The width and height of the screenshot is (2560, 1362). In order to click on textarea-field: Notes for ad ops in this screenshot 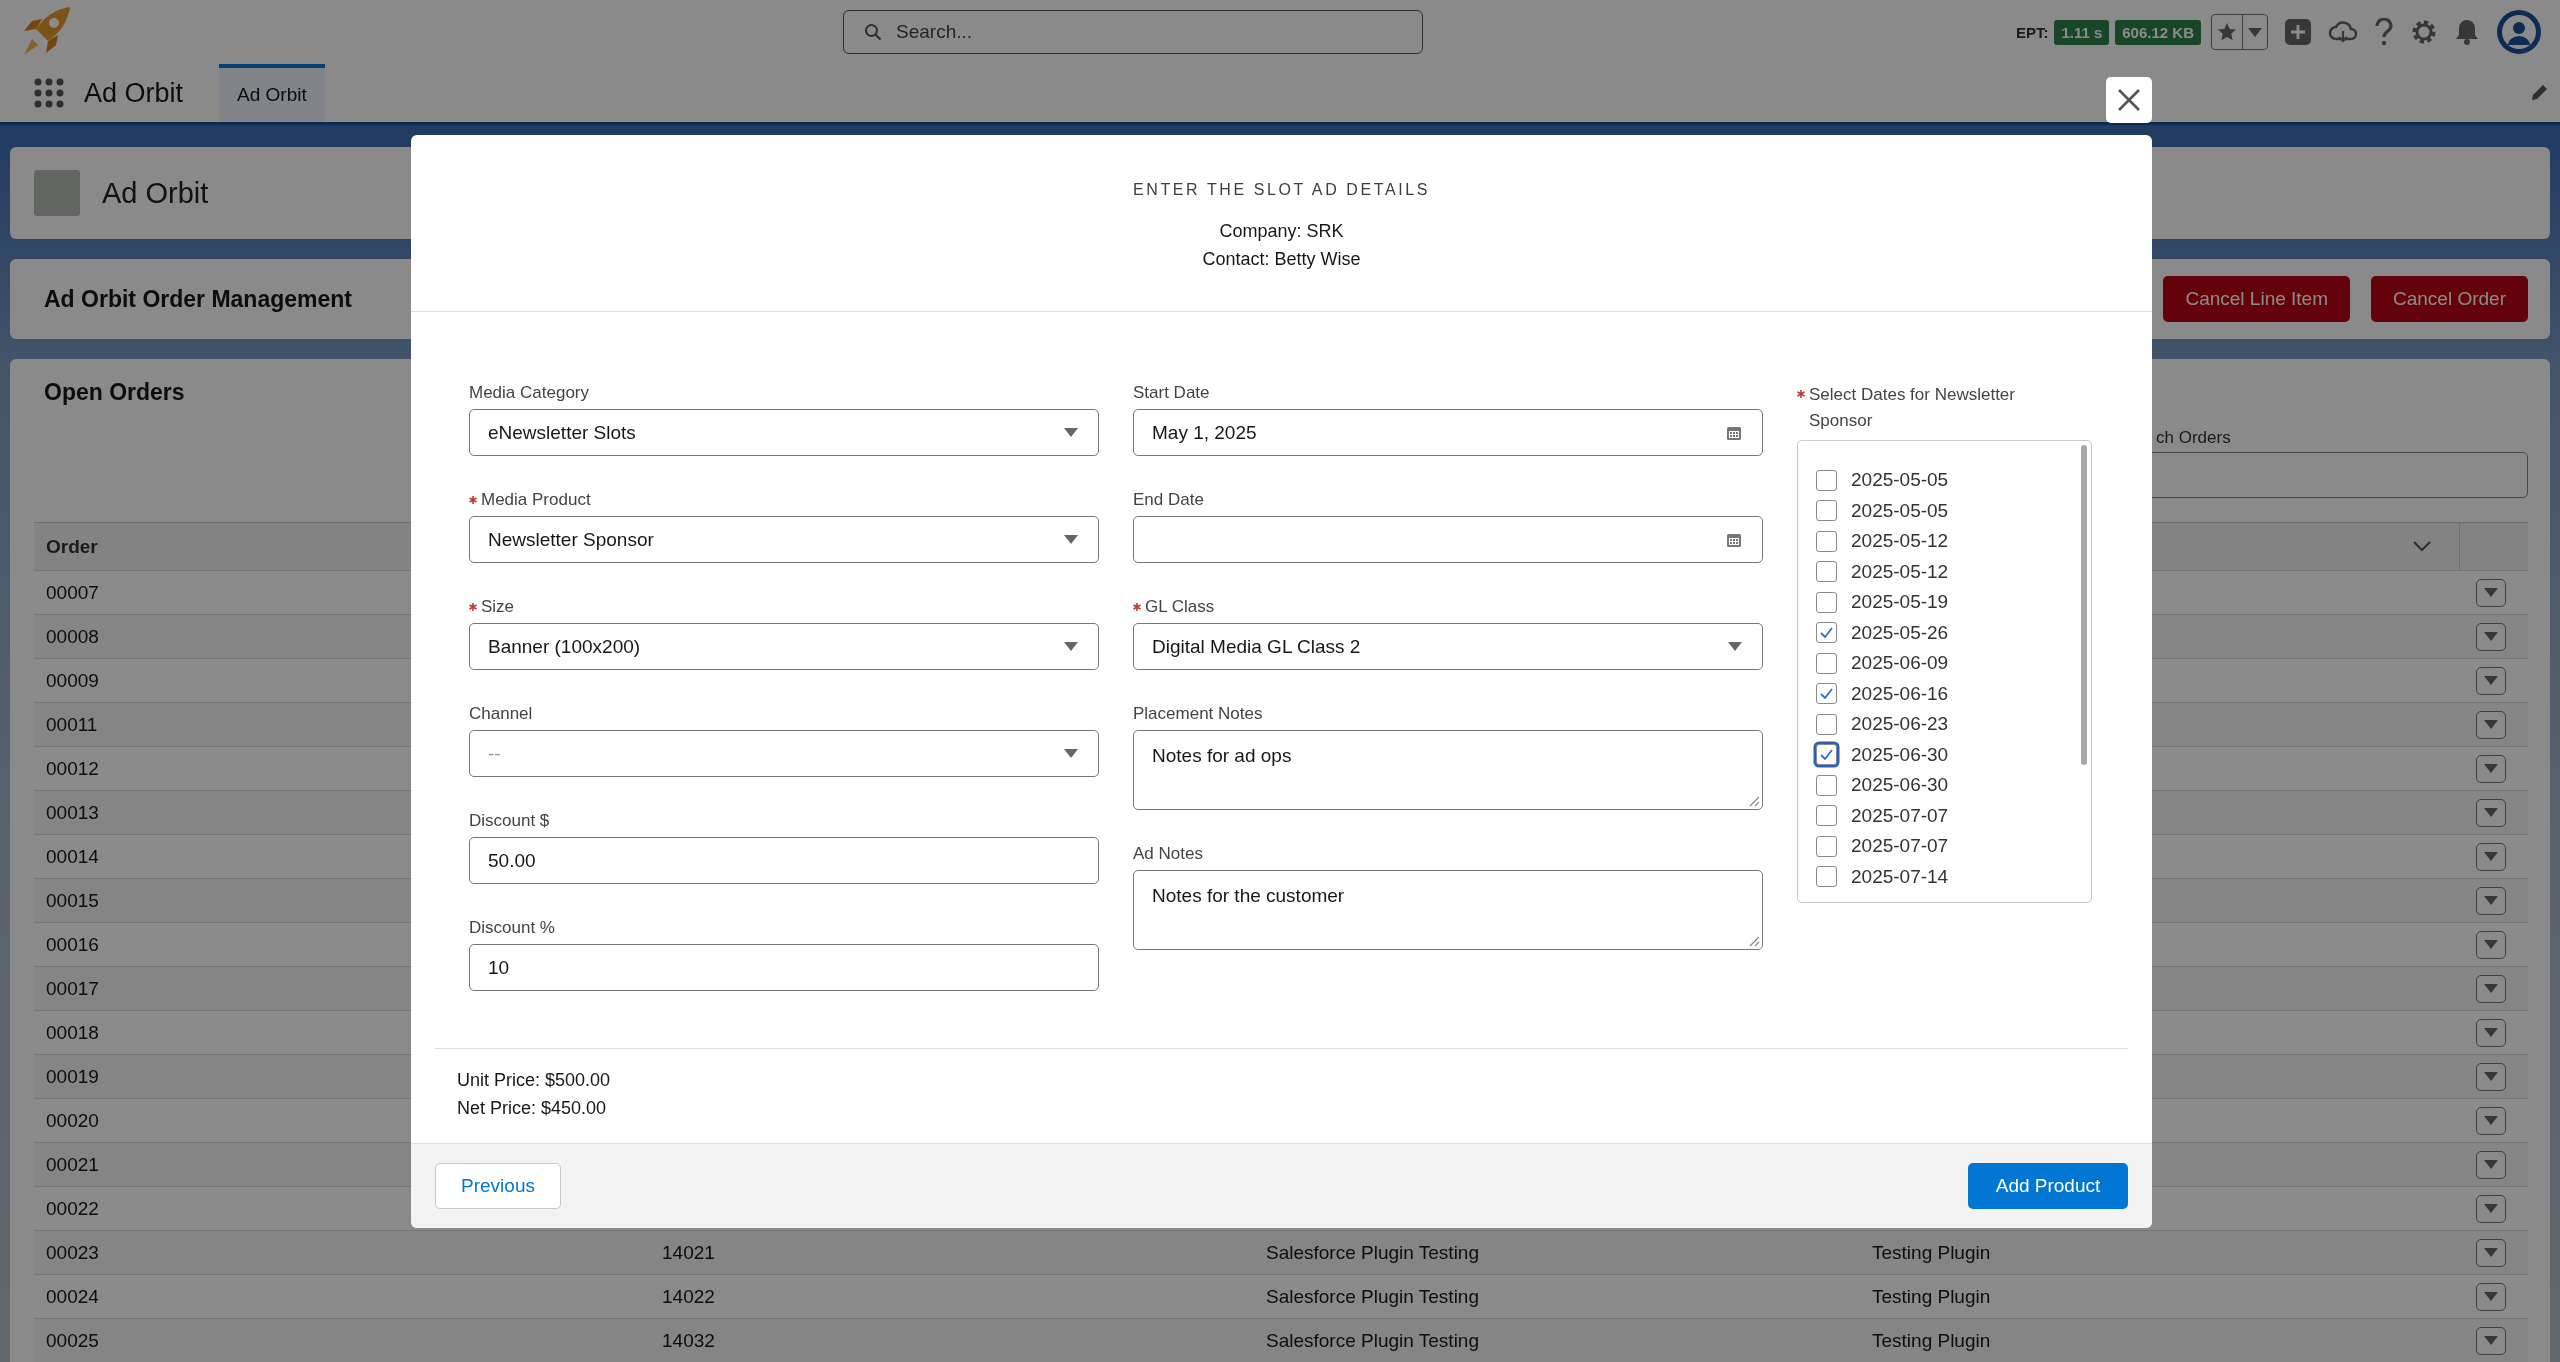, I will do `click(1448, 770)`.